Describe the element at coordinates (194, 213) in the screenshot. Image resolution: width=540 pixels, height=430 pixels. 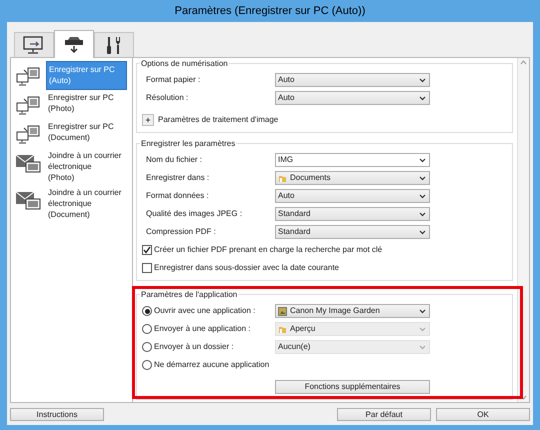
I see `field-label: Qualité des images JPEG :` at that location.